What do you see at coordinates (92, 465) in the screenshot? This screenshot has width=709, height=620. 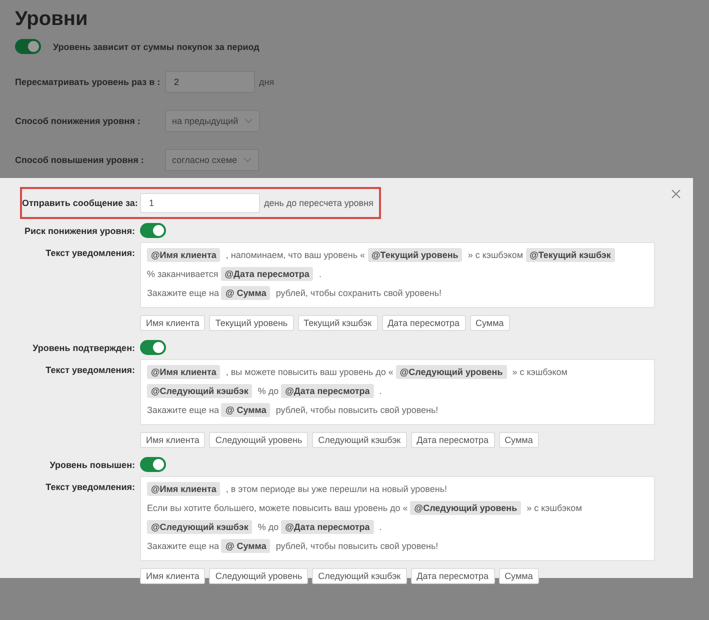 I see `field-label: Уровень повышен:` at bounding box center [92, 465].